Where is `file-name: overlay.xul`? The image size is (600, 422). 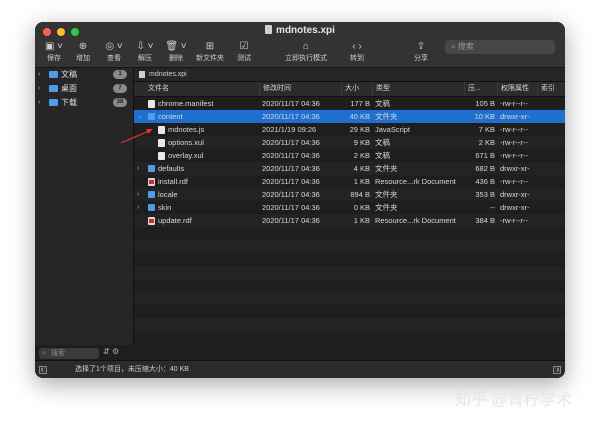
file-name: overlay.xul is located at coordinates (186, 155).